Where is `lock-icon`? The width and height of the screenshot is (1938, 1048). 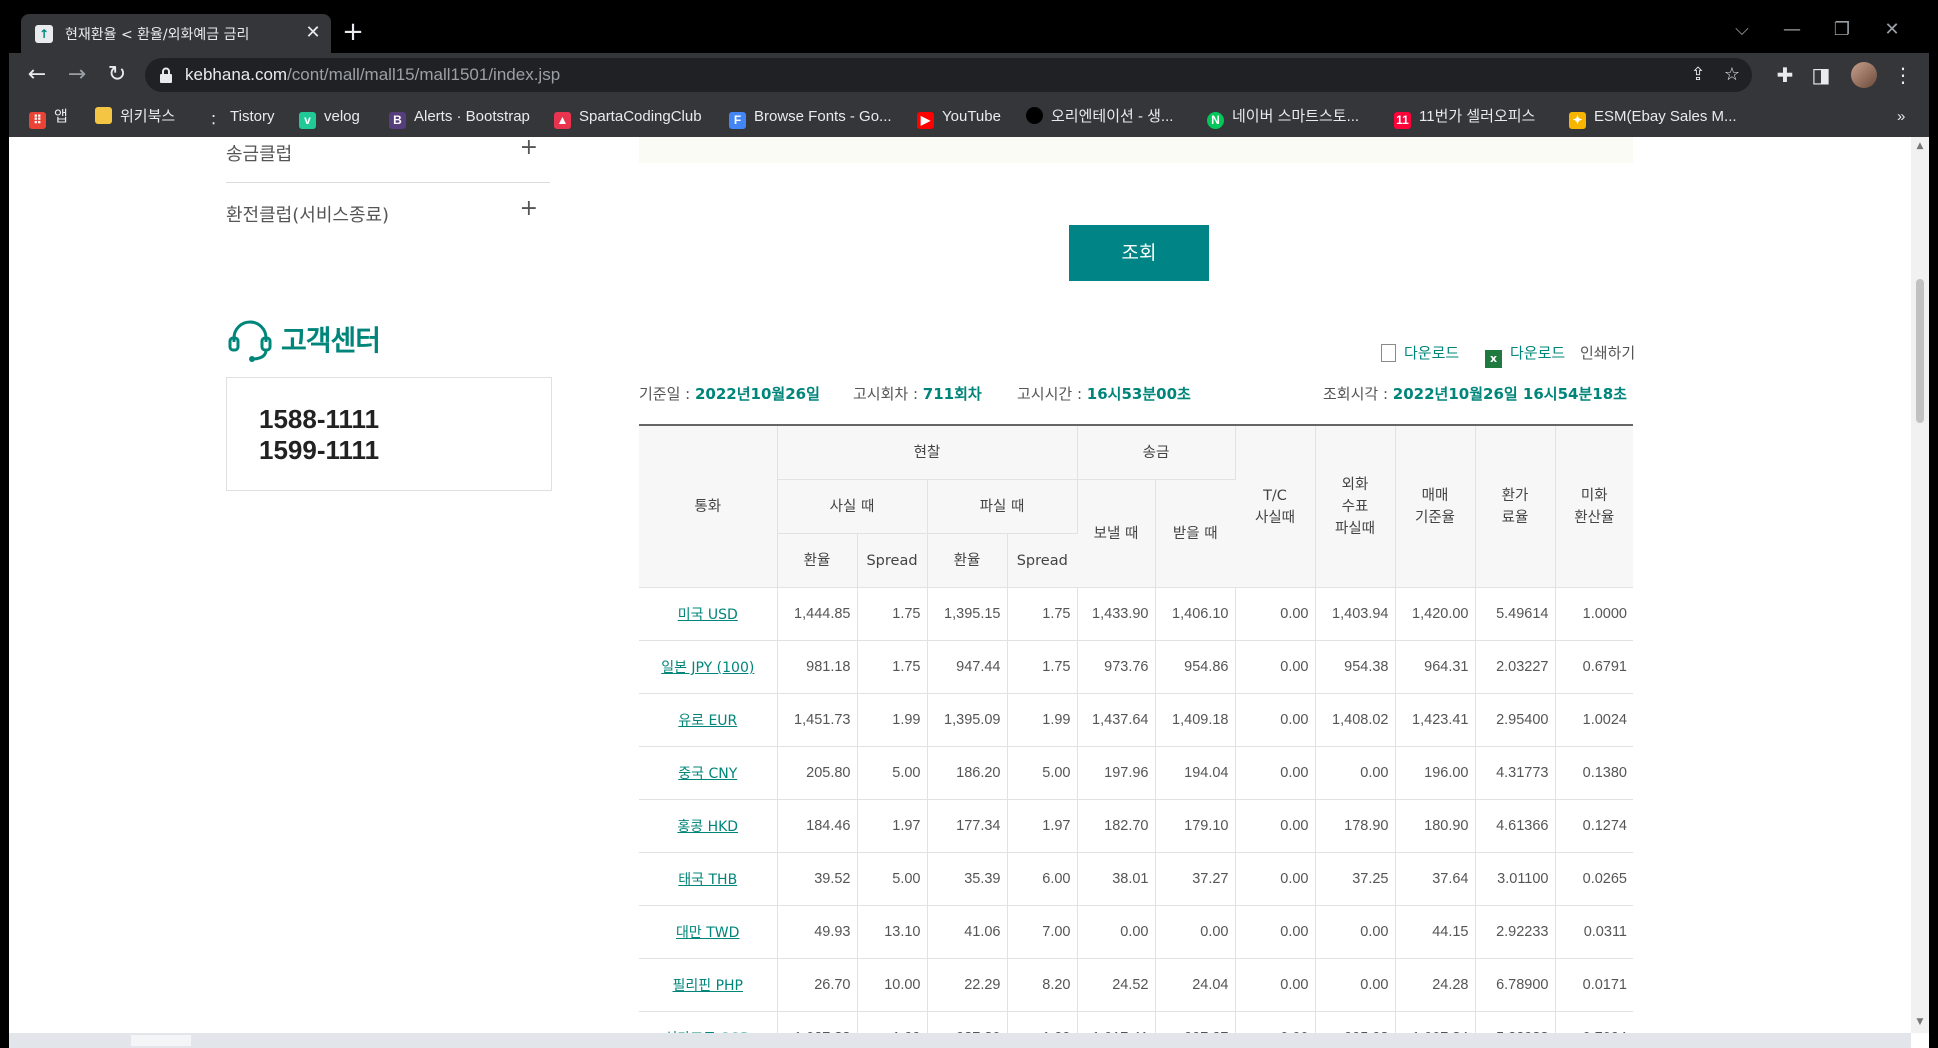 lock-icon is located at coordinates (166, 75).